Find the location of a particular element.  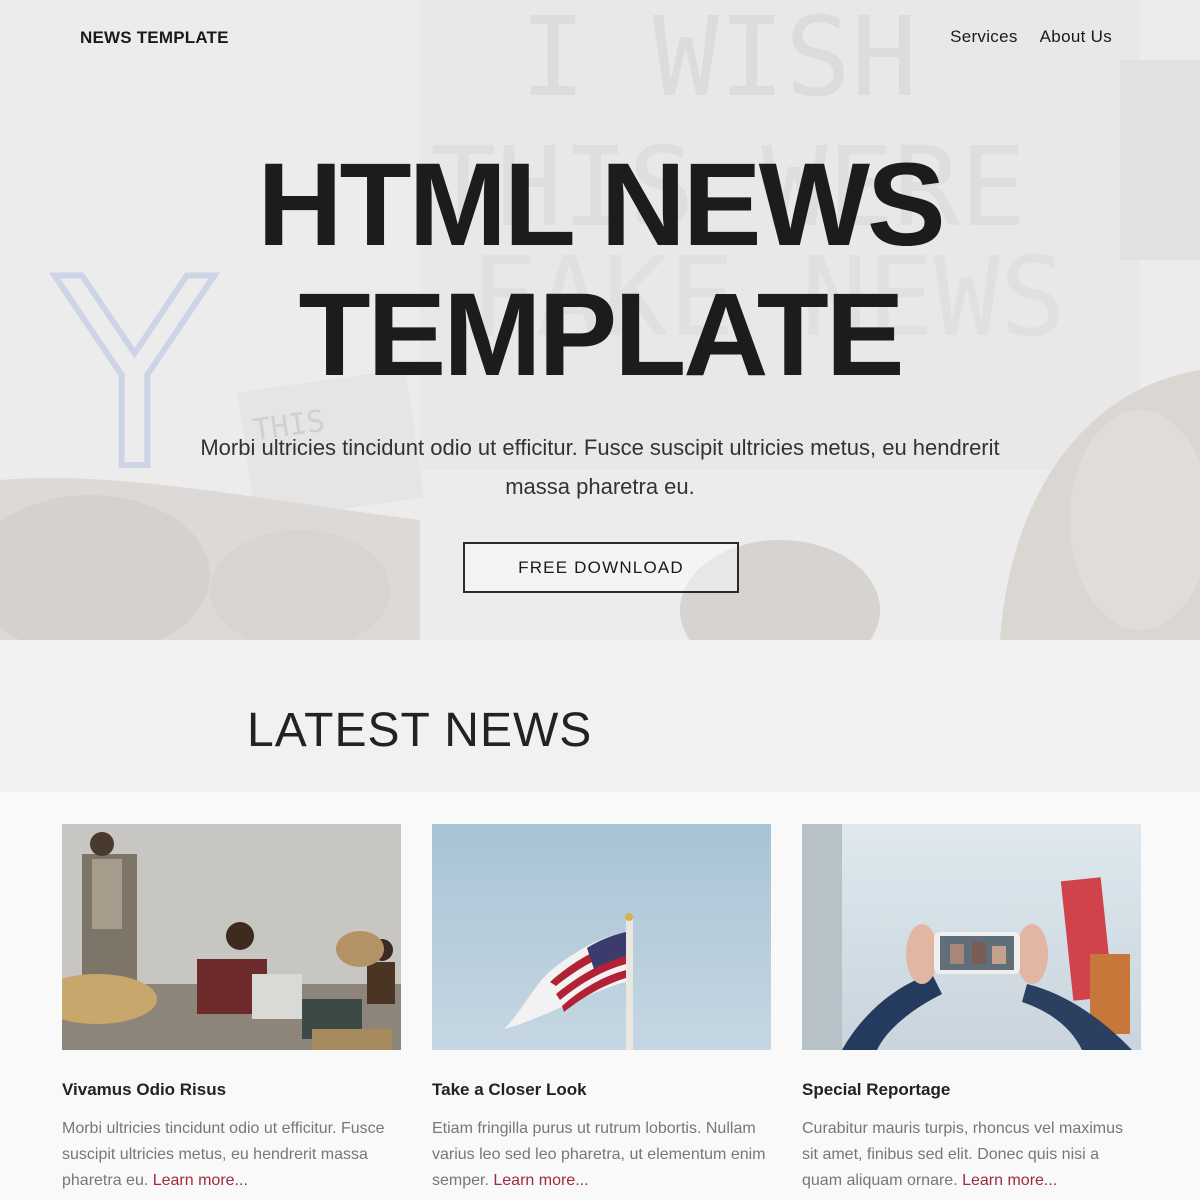

hero-title-line2: TEMPLATE is located at coordinates (601, 335).